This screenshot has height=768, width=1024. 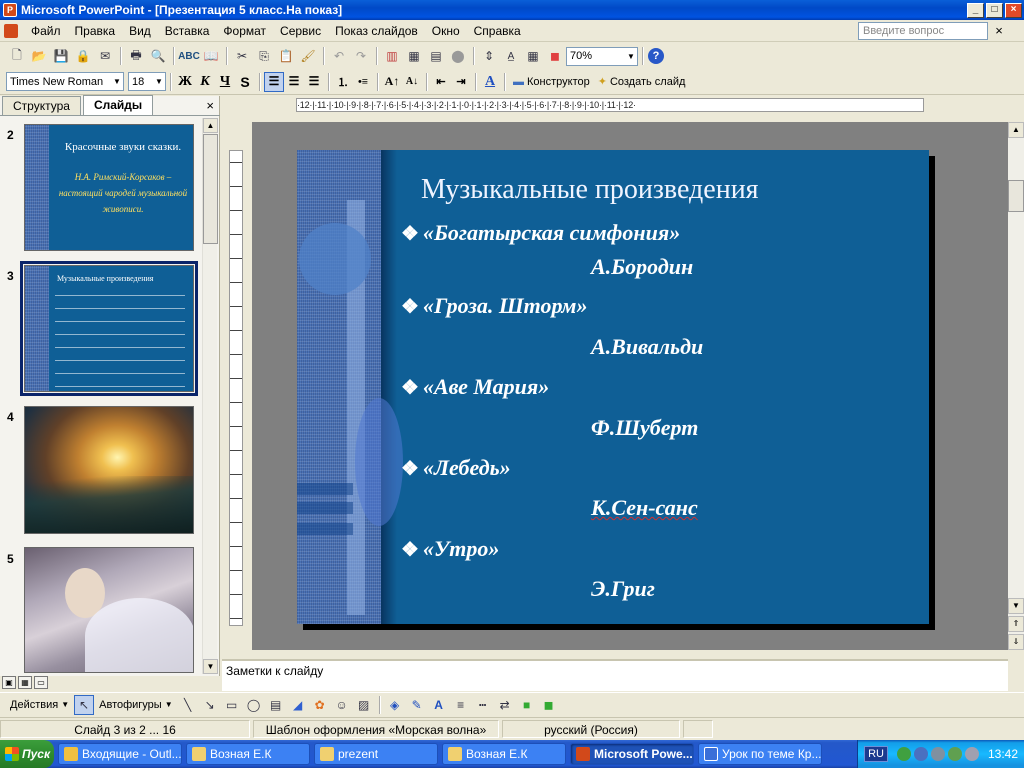 What do you see at coordinates (994, 10) in the screenshot?
I see `maximize-button: □` at bounding box center [994, 10].